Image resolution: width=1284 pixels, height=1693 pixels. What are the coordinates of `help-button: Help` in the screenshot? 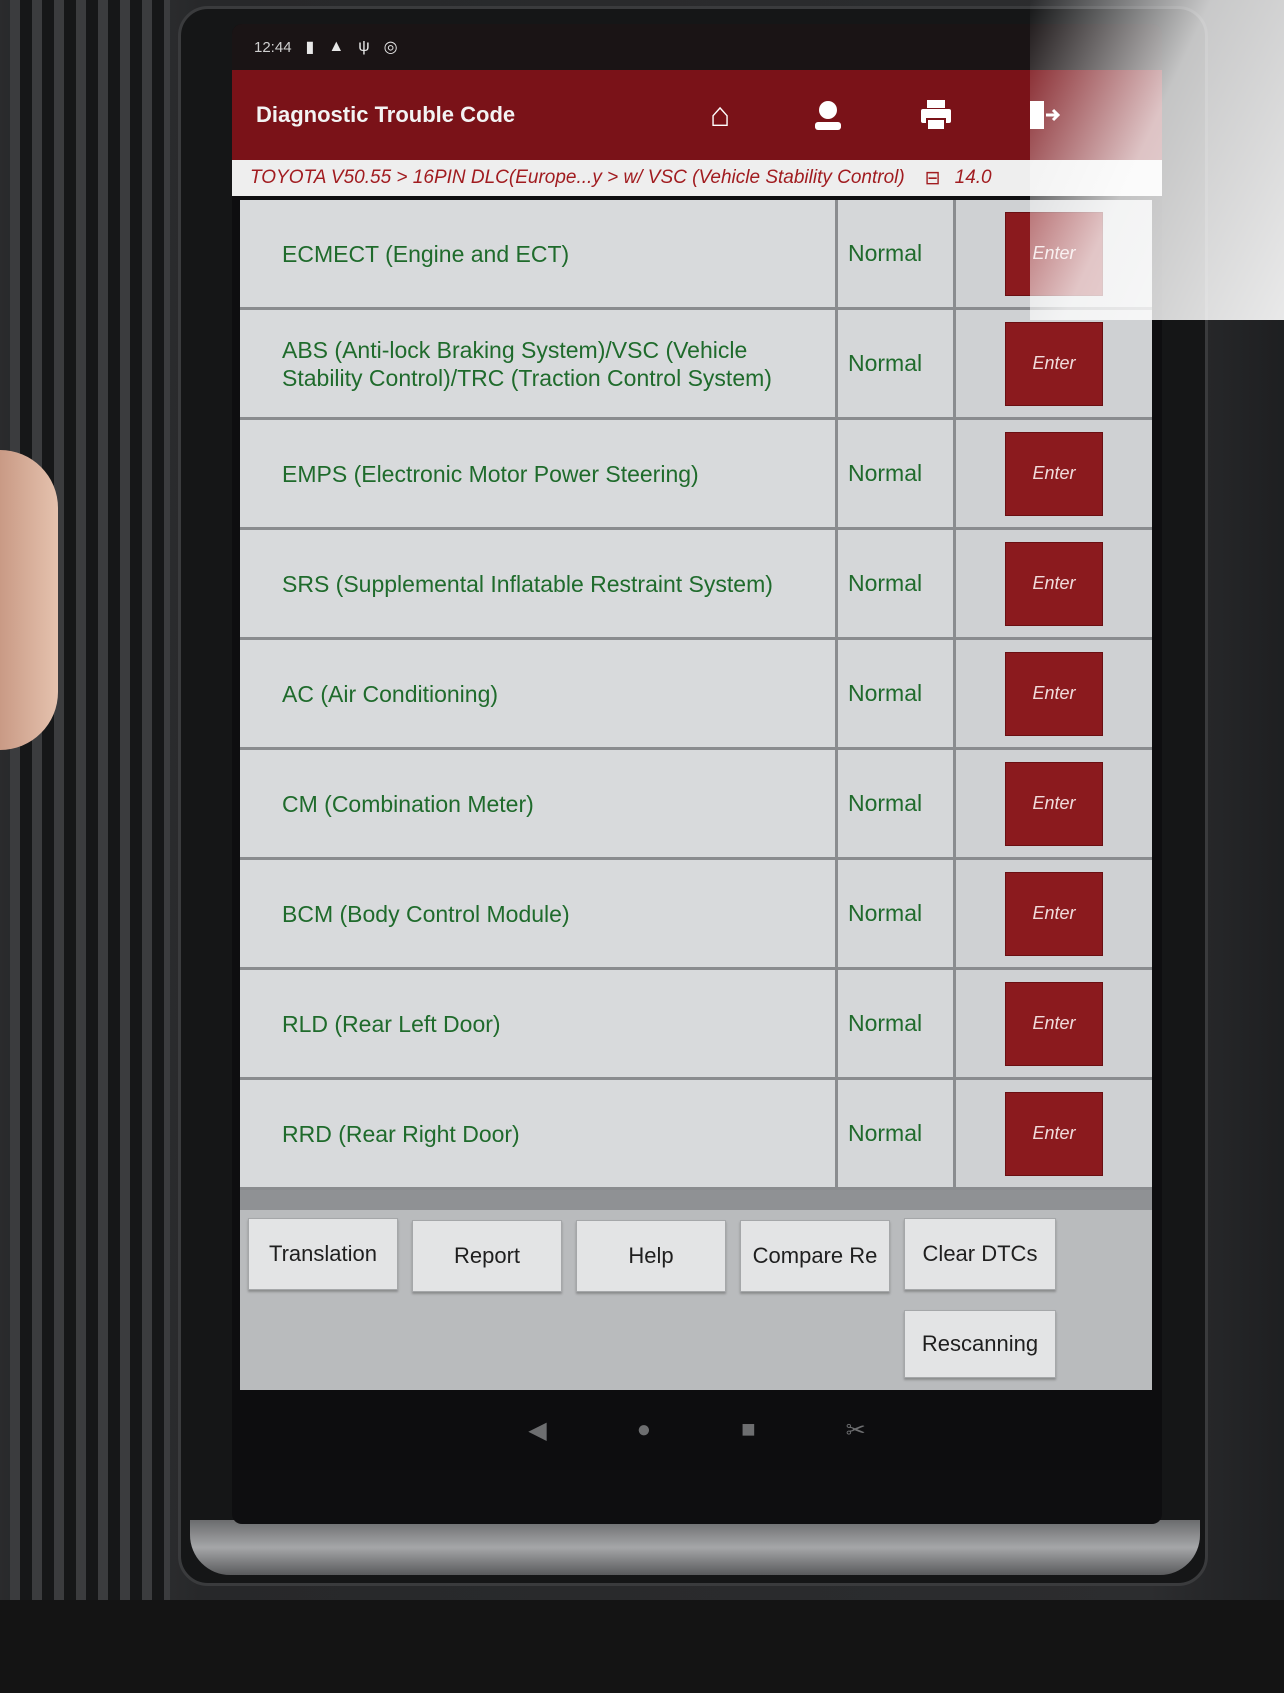 It's located at (651, 1256).